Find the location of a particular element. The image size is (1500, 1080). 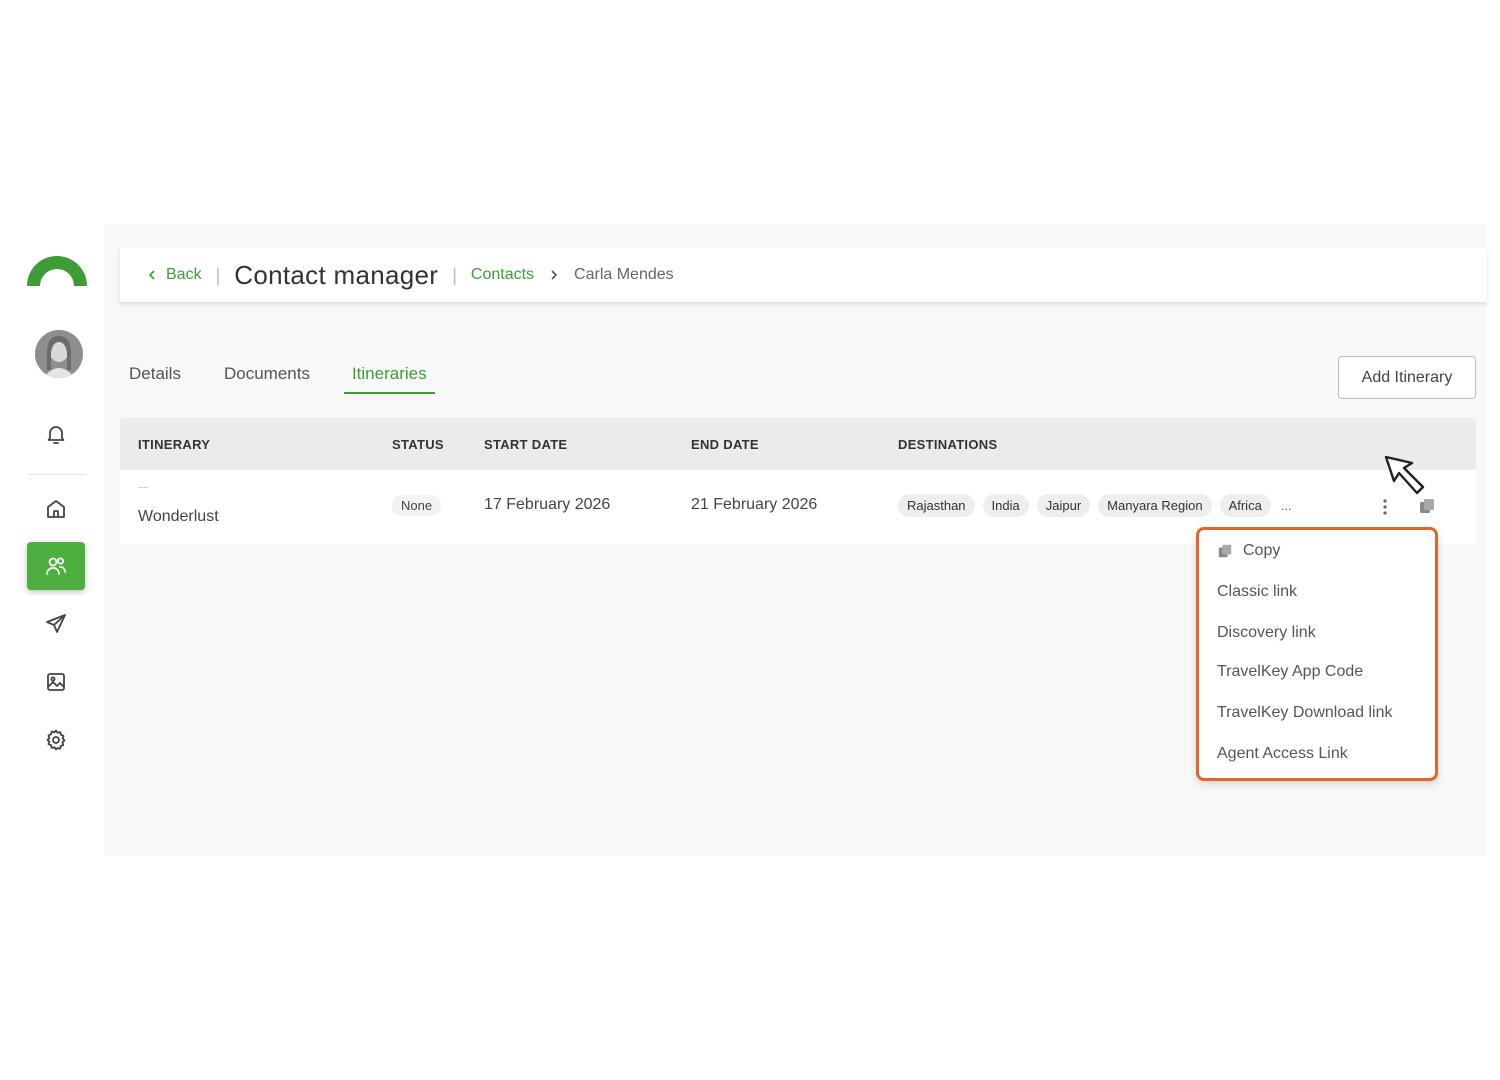

sidebar is located at coordinates (52, 540).